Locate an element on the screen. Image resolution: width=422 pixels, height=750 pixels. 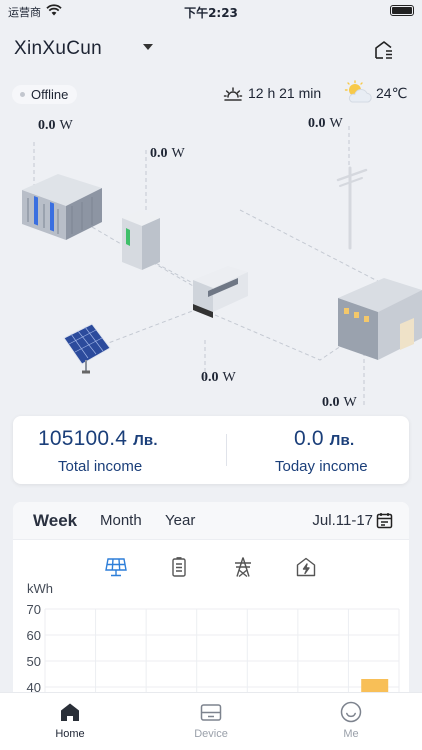
today-income-label: Today income is located at coordinates (321, 466).